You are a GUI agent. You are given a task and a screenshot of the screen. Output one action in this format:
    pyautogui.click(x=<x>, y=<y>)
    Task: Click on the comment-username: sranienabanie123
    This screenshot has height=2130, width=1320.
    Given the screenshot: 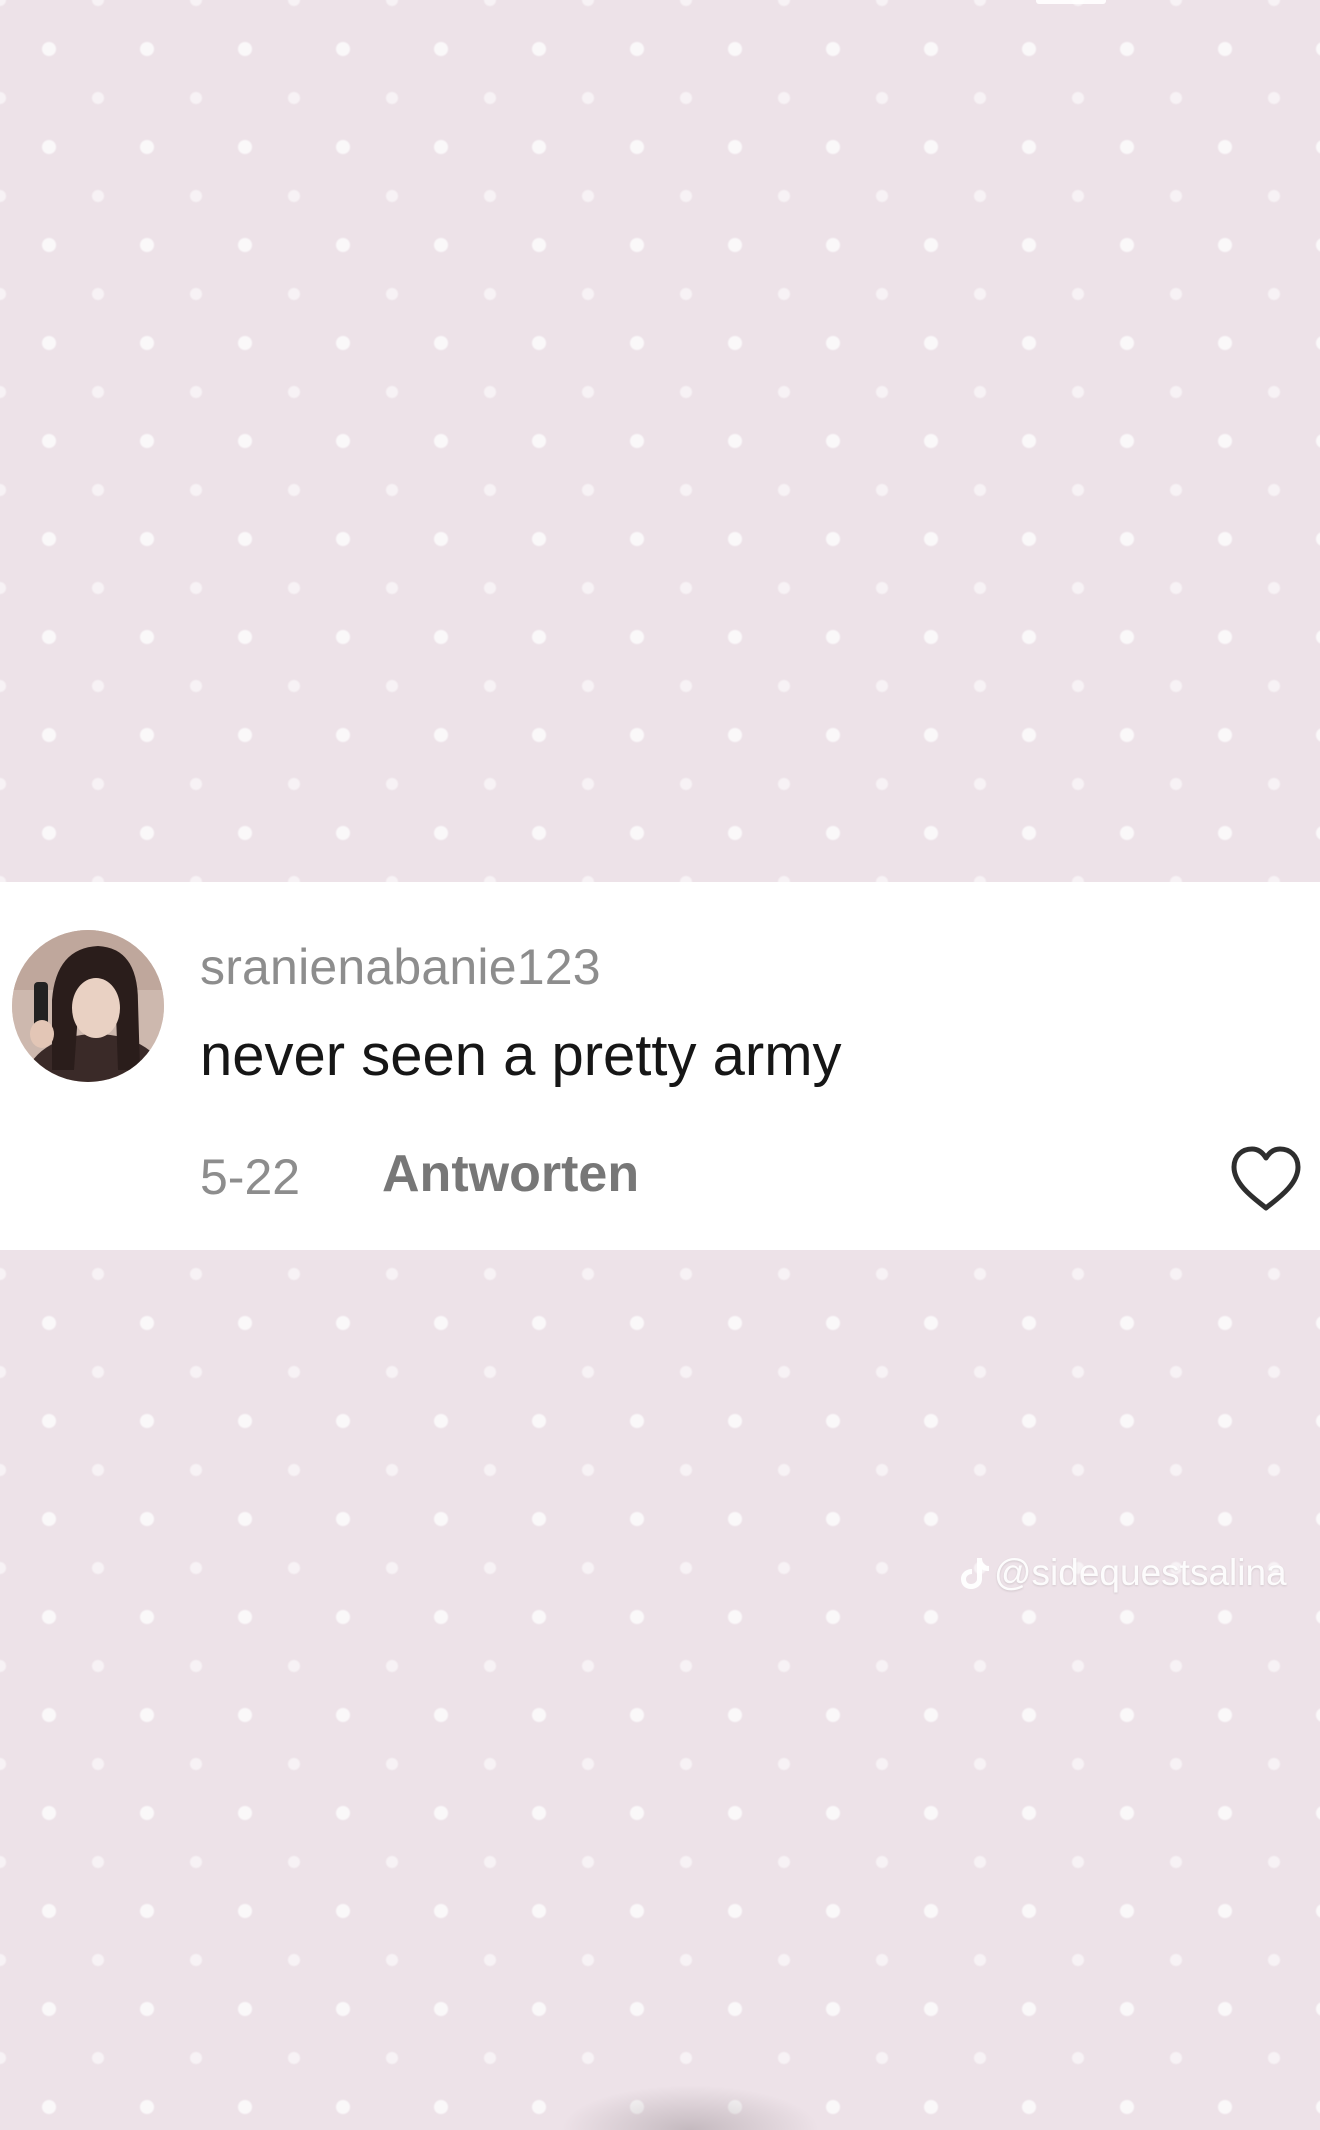 What is the action you would take?
    pyautogui.click(x=400, y=967)
    